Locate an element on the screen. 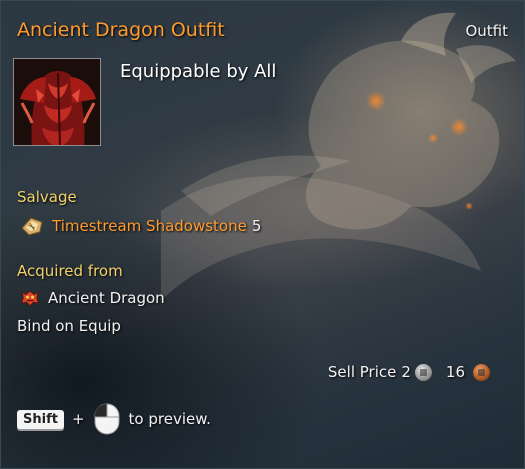 The image size is (525, 469). preview-plus-sign: + is located at coordinates (78, 419).